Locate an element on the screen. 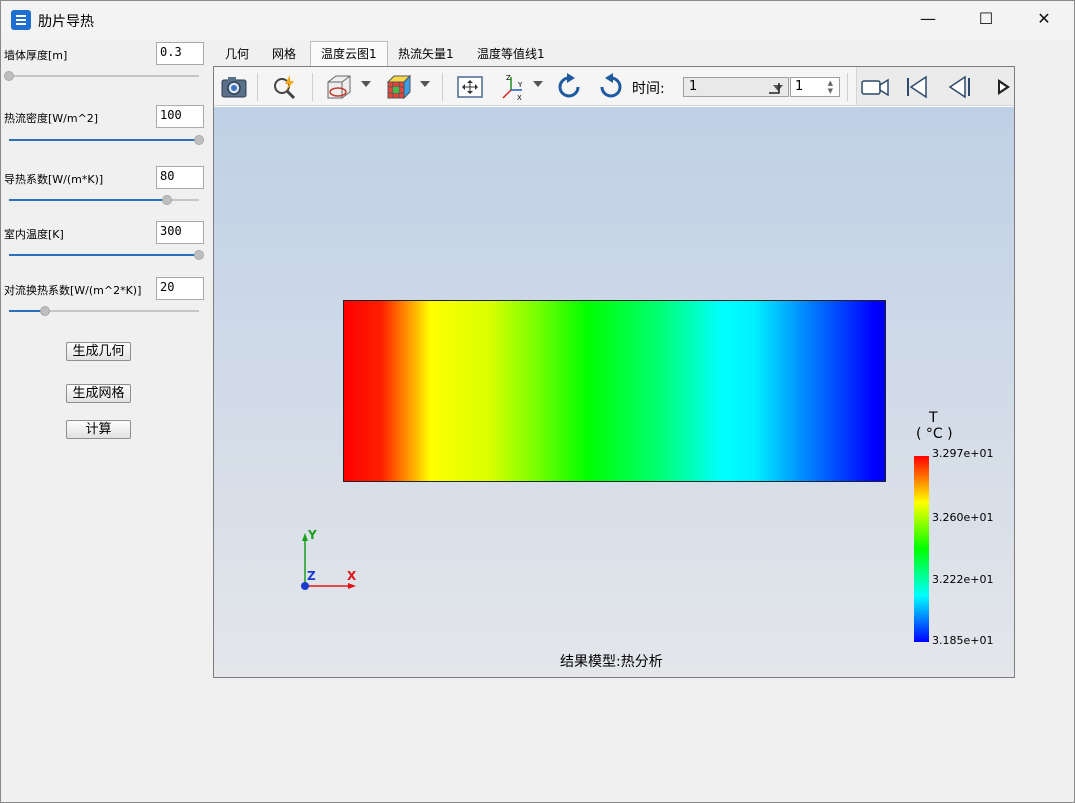  conductivity-input: 80 is located at coordinates (180, 177).